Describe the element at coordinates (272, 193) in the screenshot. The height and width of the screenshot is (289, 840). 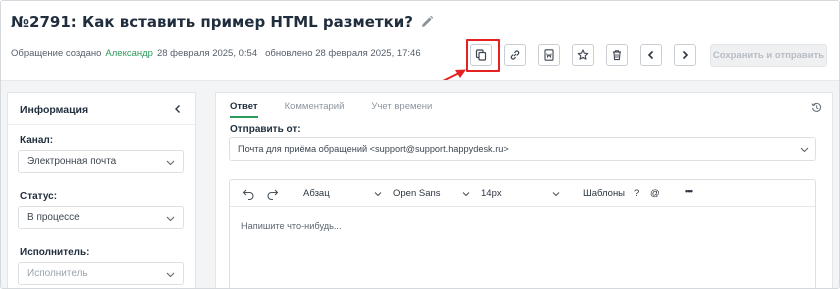
I see `redo-icon` at that location.